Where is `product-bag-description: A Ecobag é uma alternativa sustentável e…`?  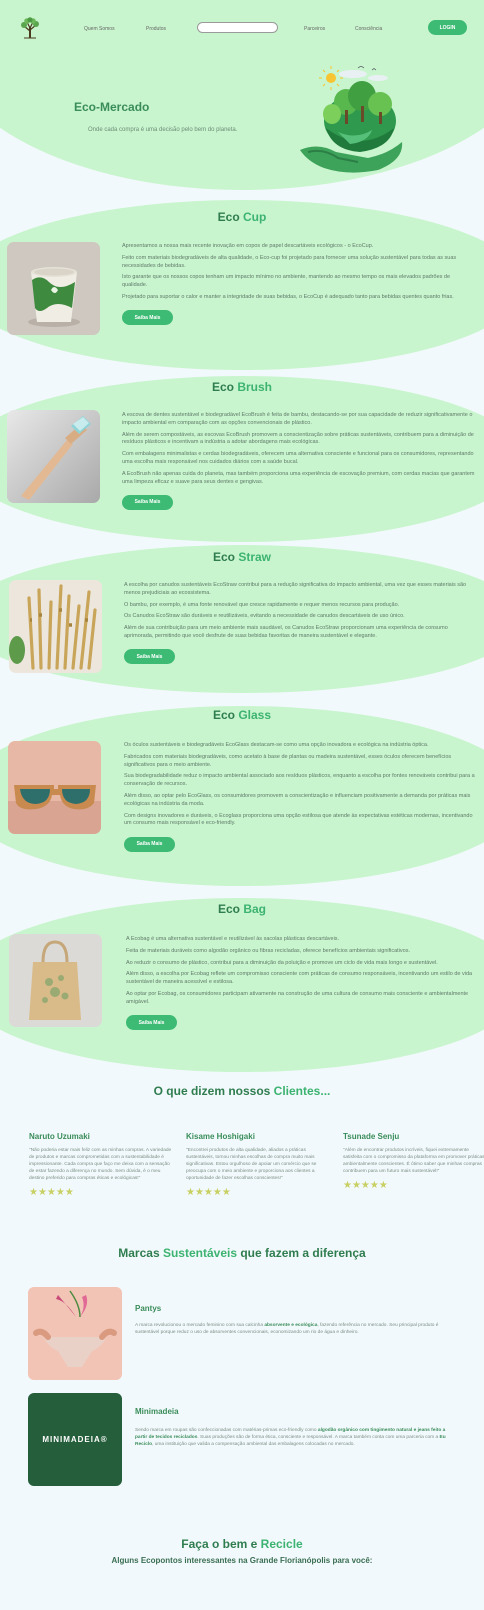
product-bag-description: A Ecobag é uma alternativa sustentável e… is located at coordinates (302, 983).